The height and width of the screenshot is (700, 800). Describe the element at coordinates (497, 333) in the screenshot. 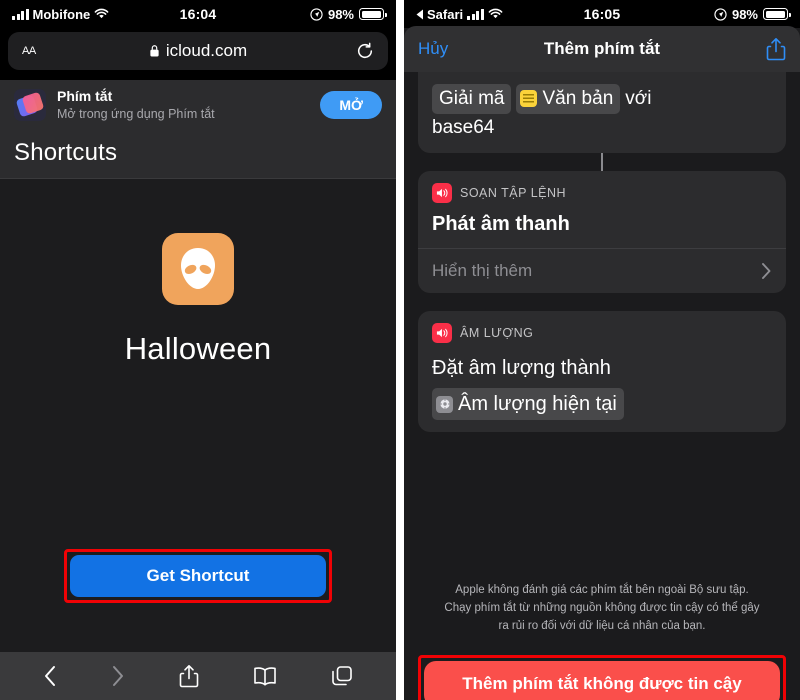

I see `card-category-label: ÂM LƯỢNG` at that location.